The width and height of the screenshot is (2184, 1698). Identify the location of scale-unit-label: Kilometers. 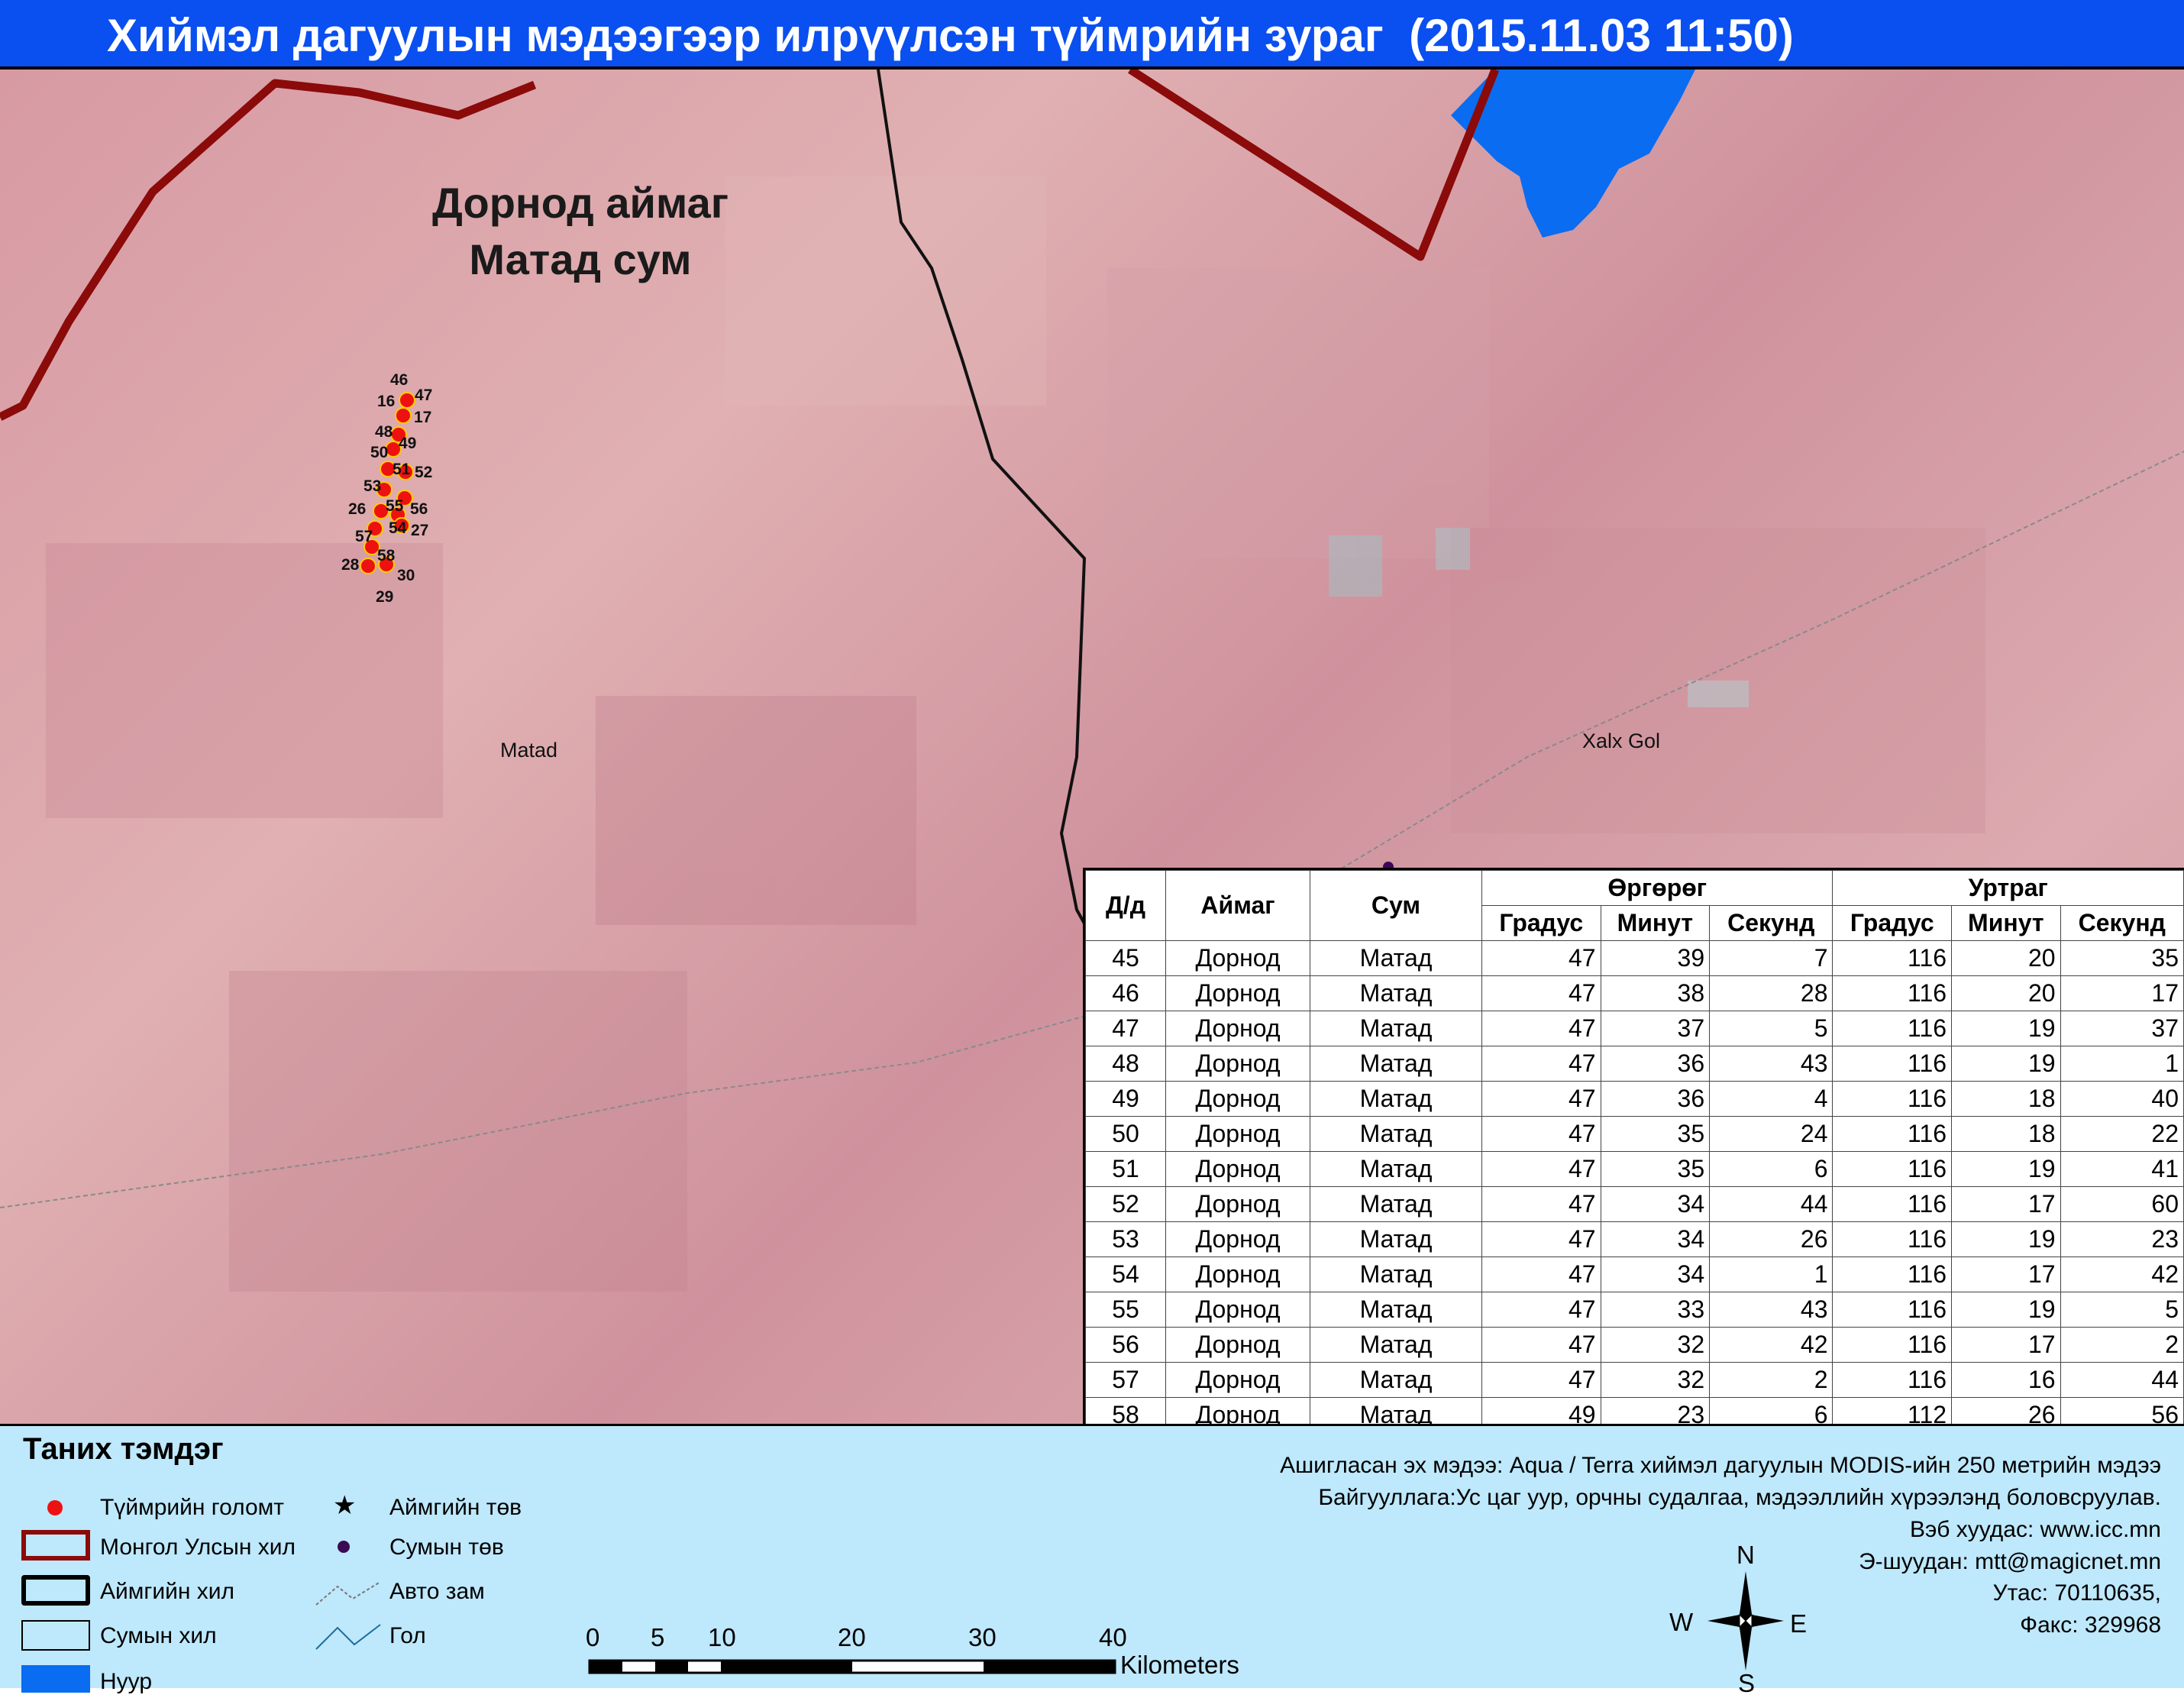
(1179, 1665).